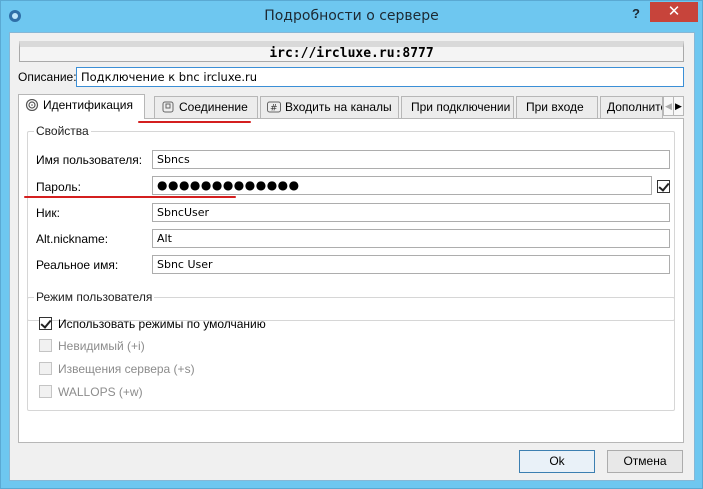  What do you see at coordinates (45, 368) in the screenshot?
I see `server-notices-checkbox` at bounding box center [45, 368].